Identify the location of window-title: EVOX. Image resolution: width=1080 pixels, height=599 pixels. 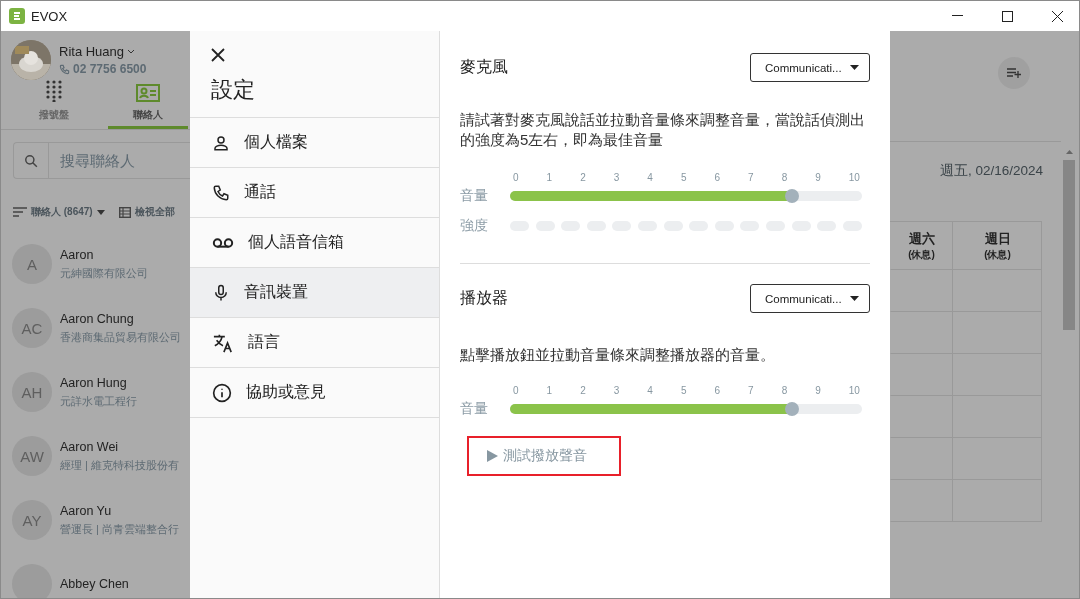
(50, 16).